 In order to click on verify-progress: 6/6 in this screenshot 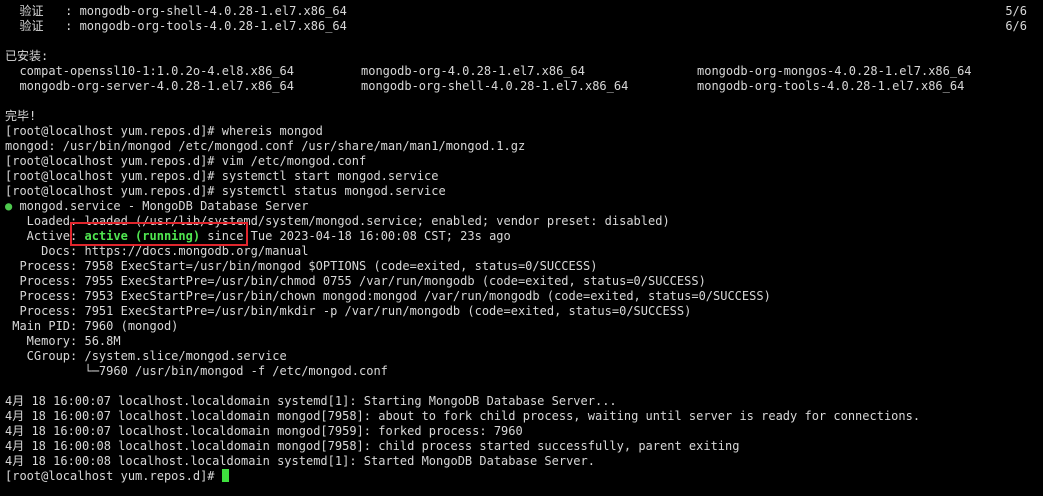, I will do `click(1016, 26)`.